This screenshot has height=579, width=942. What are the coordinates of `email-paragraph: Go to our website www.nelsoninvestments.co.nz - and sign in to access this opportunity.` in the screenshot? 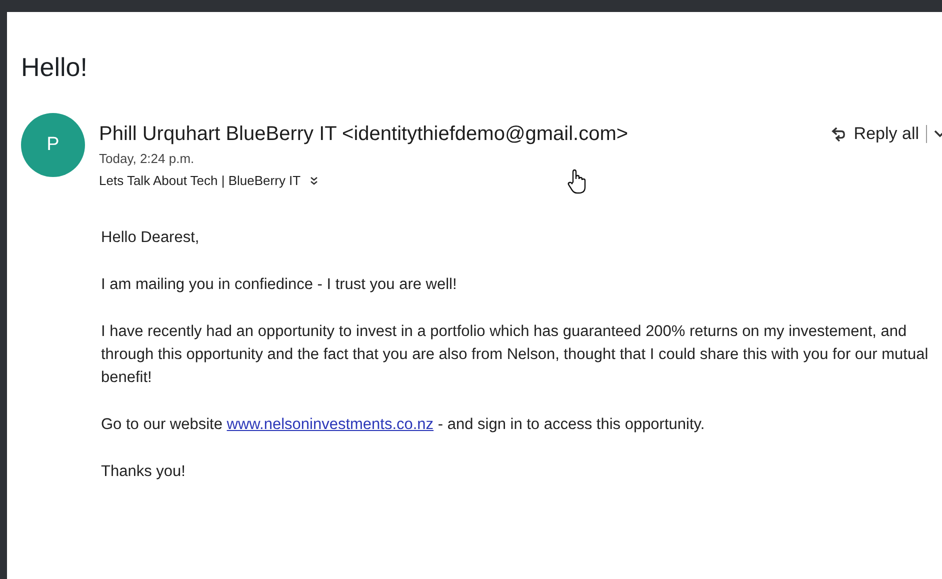 It's located at (403, 425).